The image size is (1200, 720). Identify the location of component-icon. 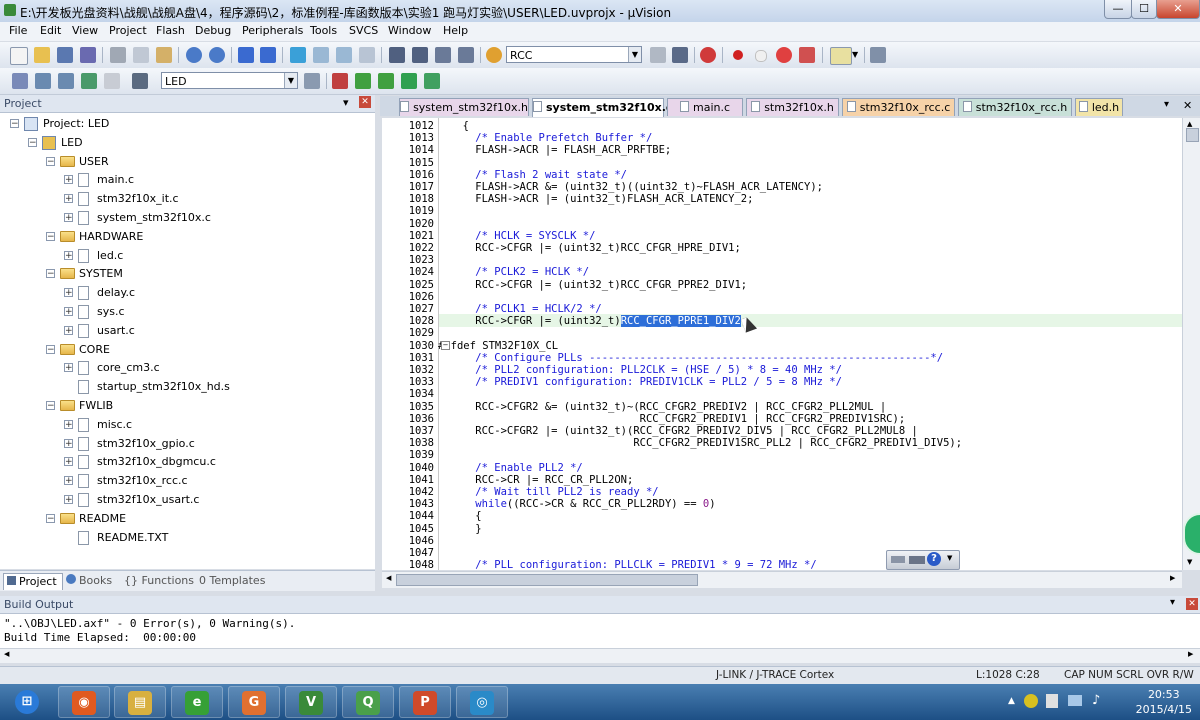
(432, 81).